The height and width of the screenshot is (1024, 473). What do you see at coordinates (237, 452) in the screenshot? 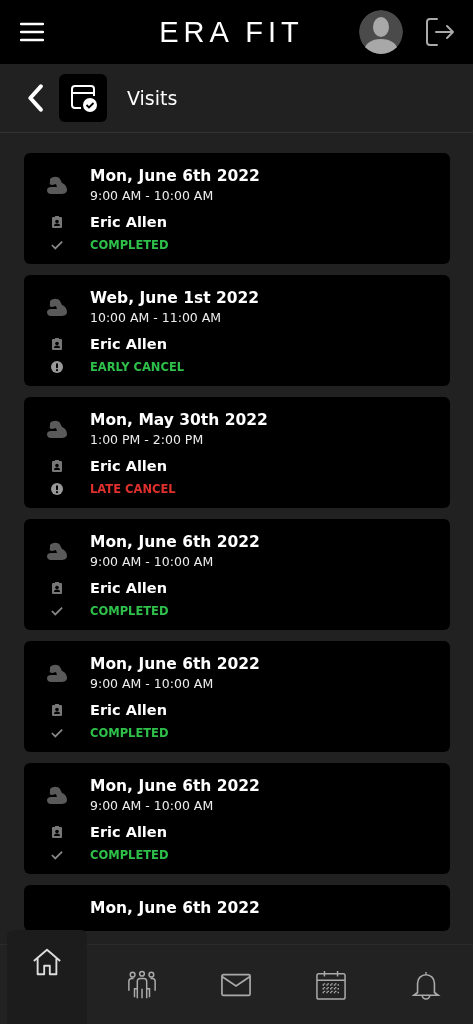
I see `visit-card: Mon, May 30th 2022 1:00 PM - 2:00 PM Eric Allen LATE CANCEL` at bounding box center [237, 452].